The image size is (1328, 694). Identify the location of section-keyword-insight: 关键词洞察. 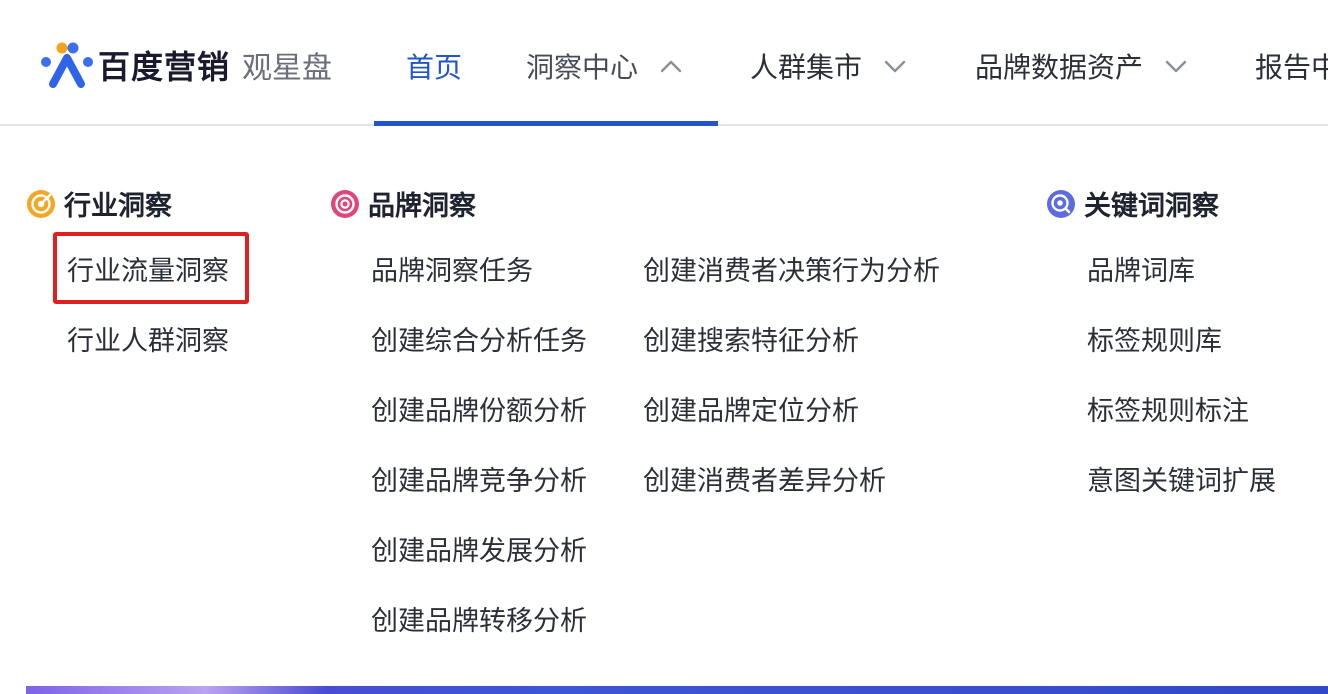
(1132, 203).